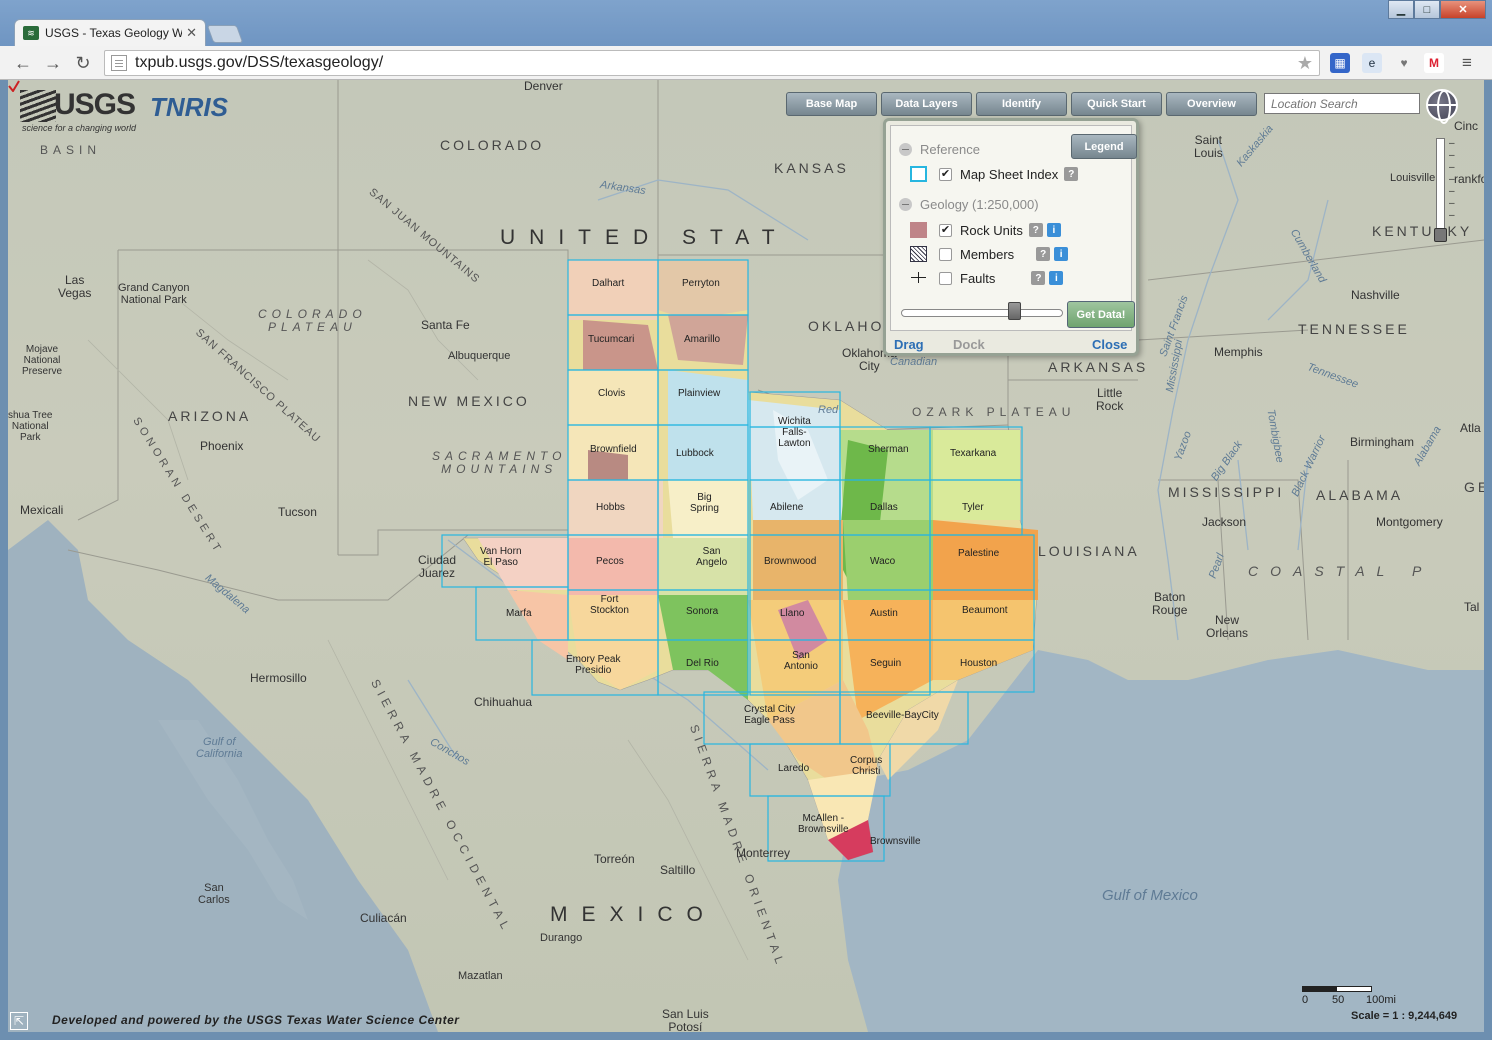 Image resolution: width=1492 pixels, height=1040 pixels. I want to click on label-joshua-tree: shua Tree National Park, so click(30, 426).